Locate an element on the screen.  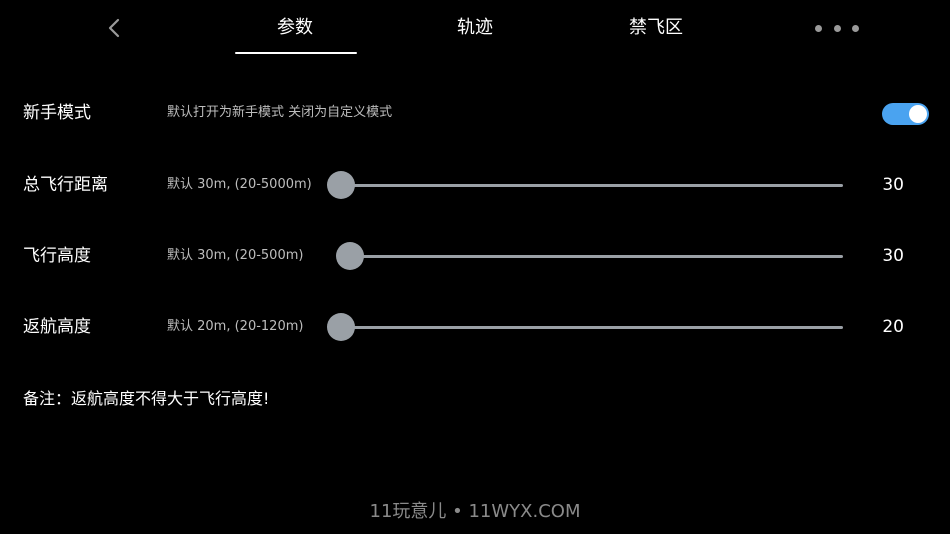
tab-params: 参数 is located at coordinates (295, 28).